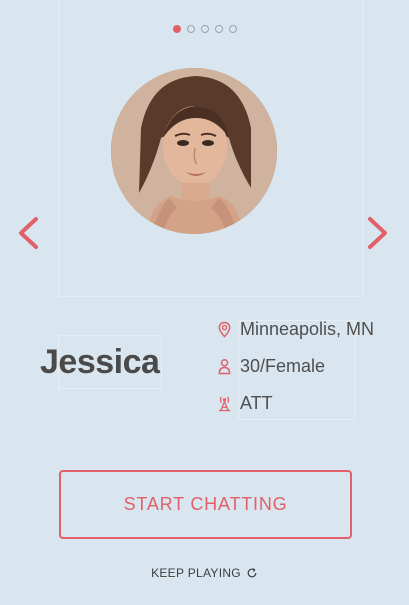 The height and width of the screenshot is (605, 409). I want to click on age-gender-text: 30/Female, so click(283, 365).